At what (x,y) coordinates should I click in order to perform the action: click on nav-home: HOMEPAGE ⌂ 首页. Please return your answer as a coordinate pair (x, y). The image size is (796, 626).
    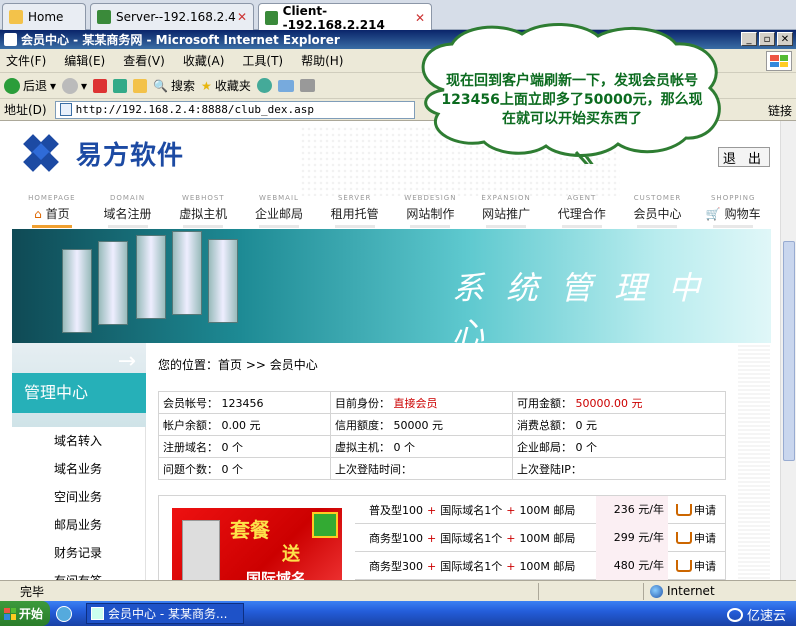
    Looking at the image, I should click on (52, 211).